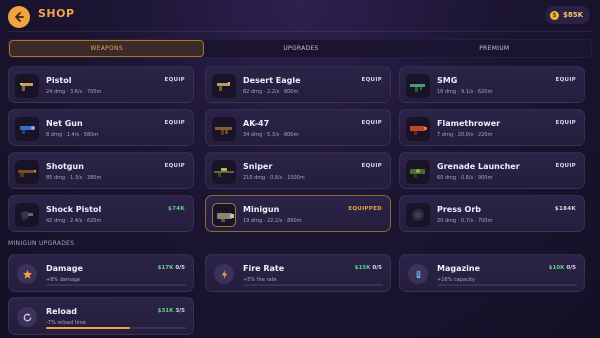  Describe the element at coordinates (298, 170) in the screenshot. I see `weapon-card-sniper: Sniper 210 dmg · 0.8/s · 1500m EQUIP` at that location.